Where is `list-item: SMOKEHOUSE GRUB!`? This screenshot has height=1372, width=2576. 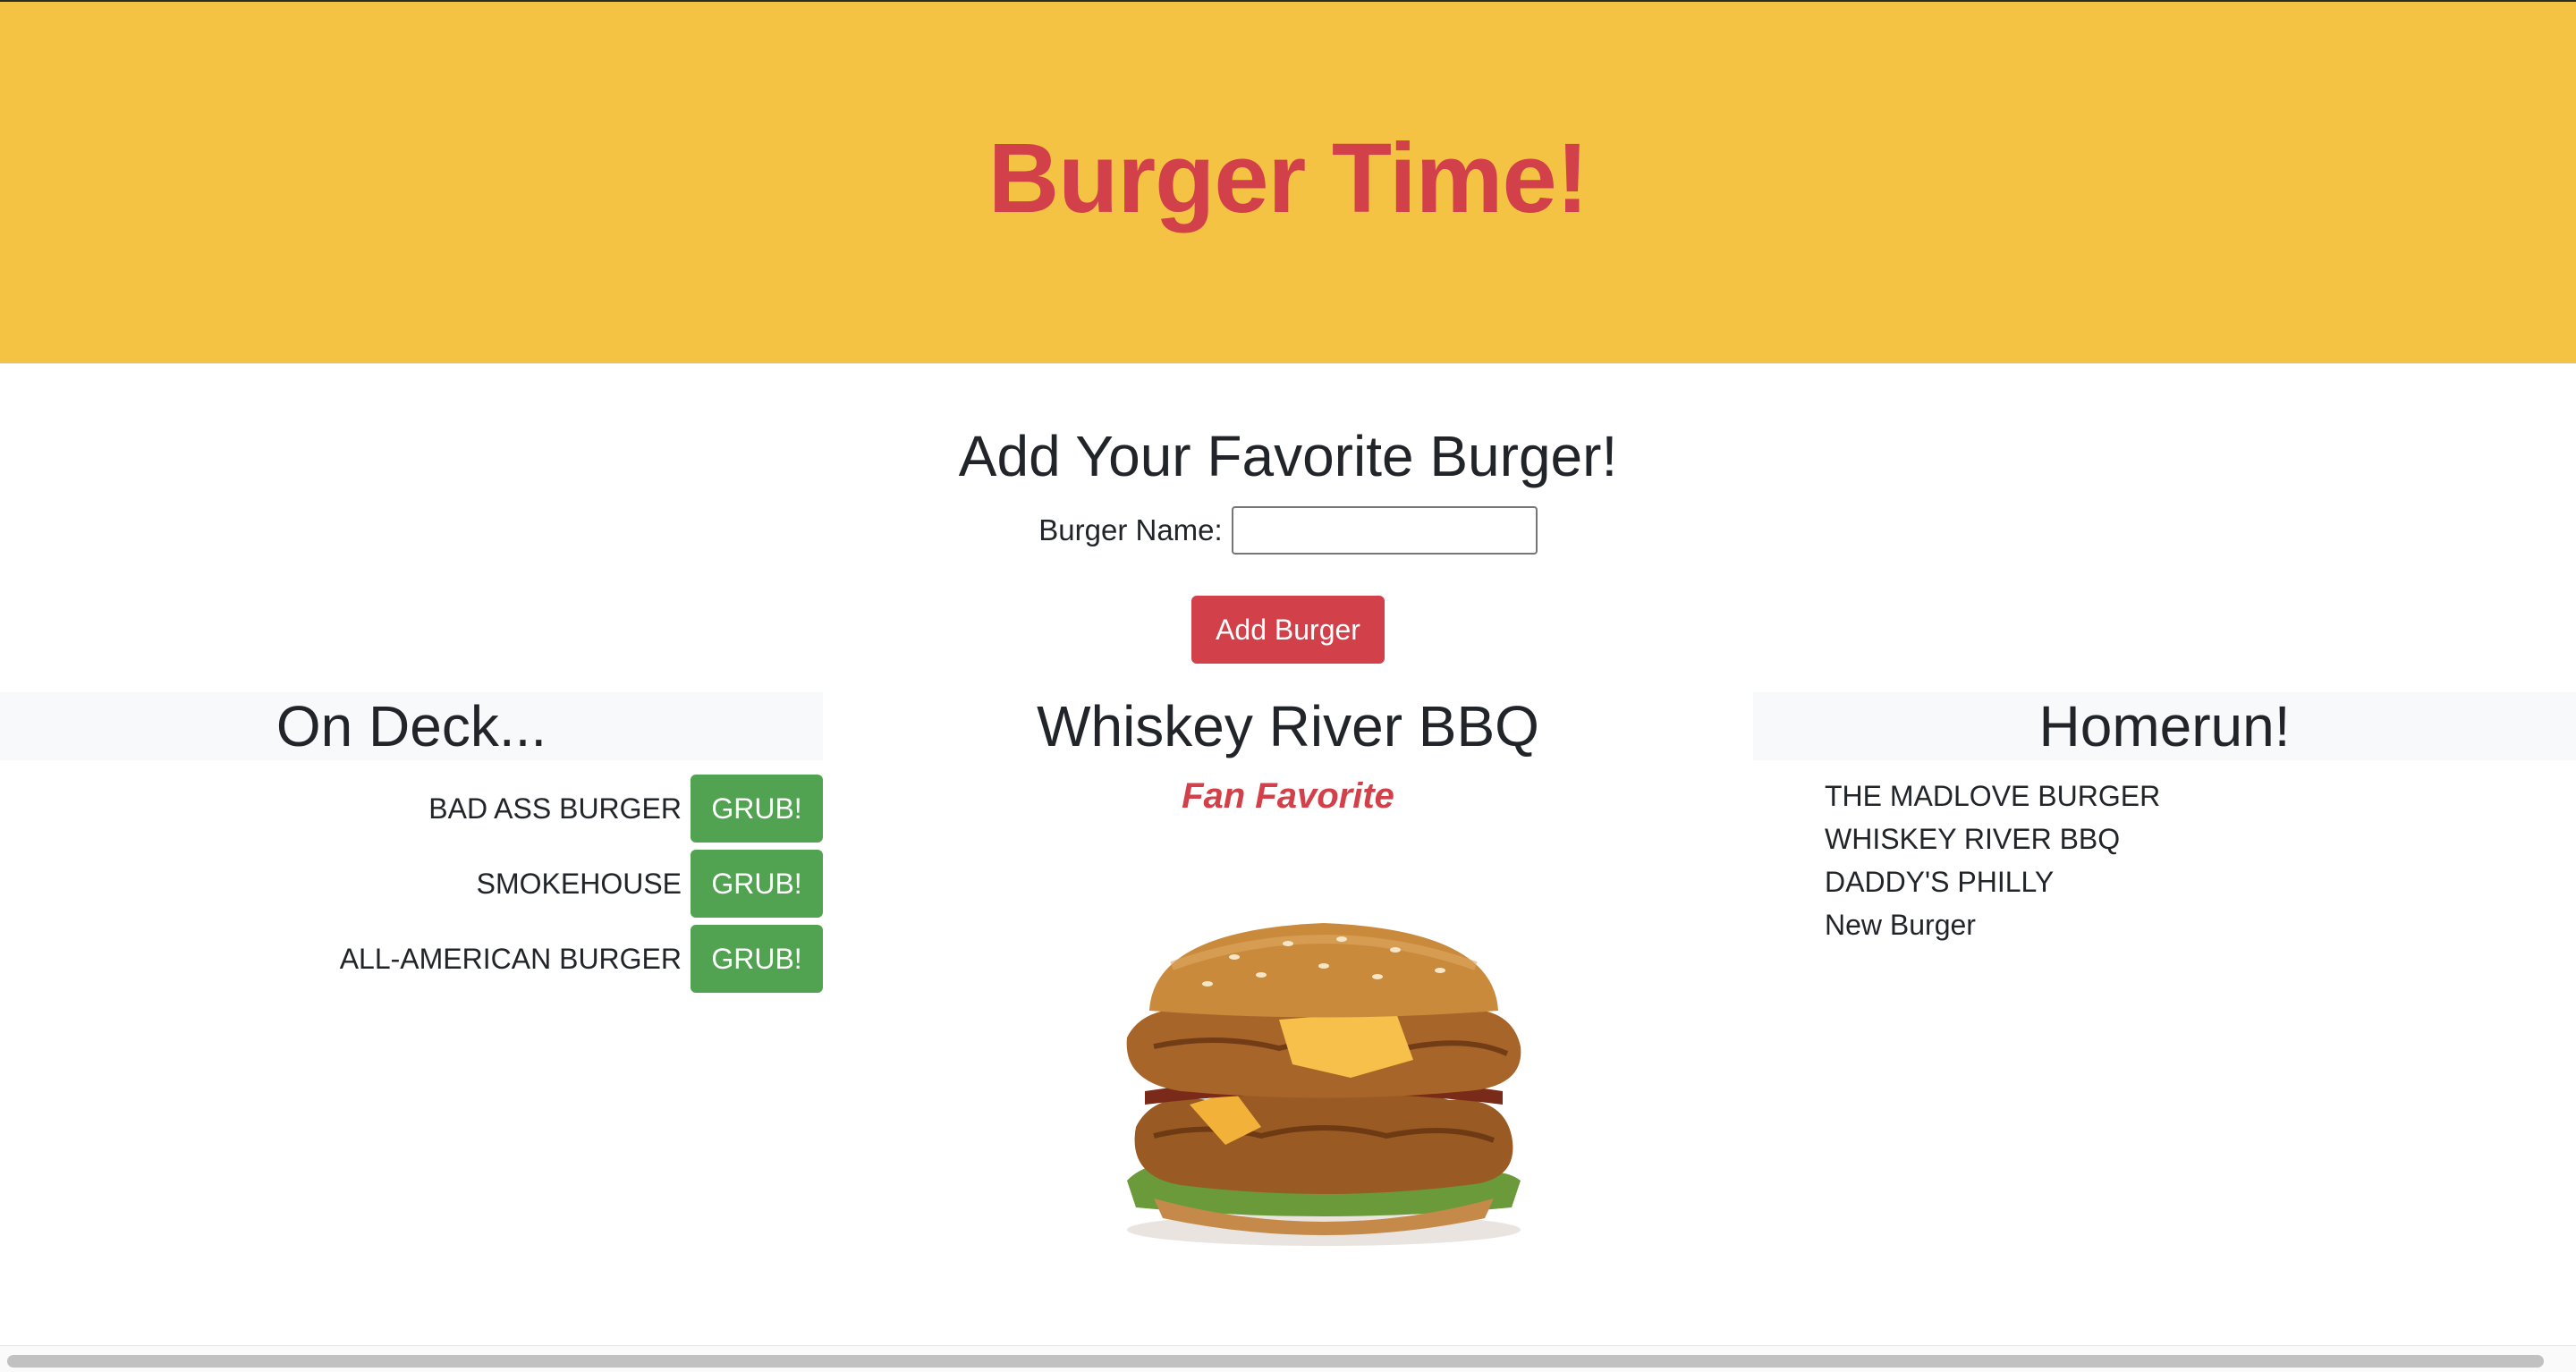 list-item: SMOKEHOUSE GRUB! is located at coordinates (411, 884).